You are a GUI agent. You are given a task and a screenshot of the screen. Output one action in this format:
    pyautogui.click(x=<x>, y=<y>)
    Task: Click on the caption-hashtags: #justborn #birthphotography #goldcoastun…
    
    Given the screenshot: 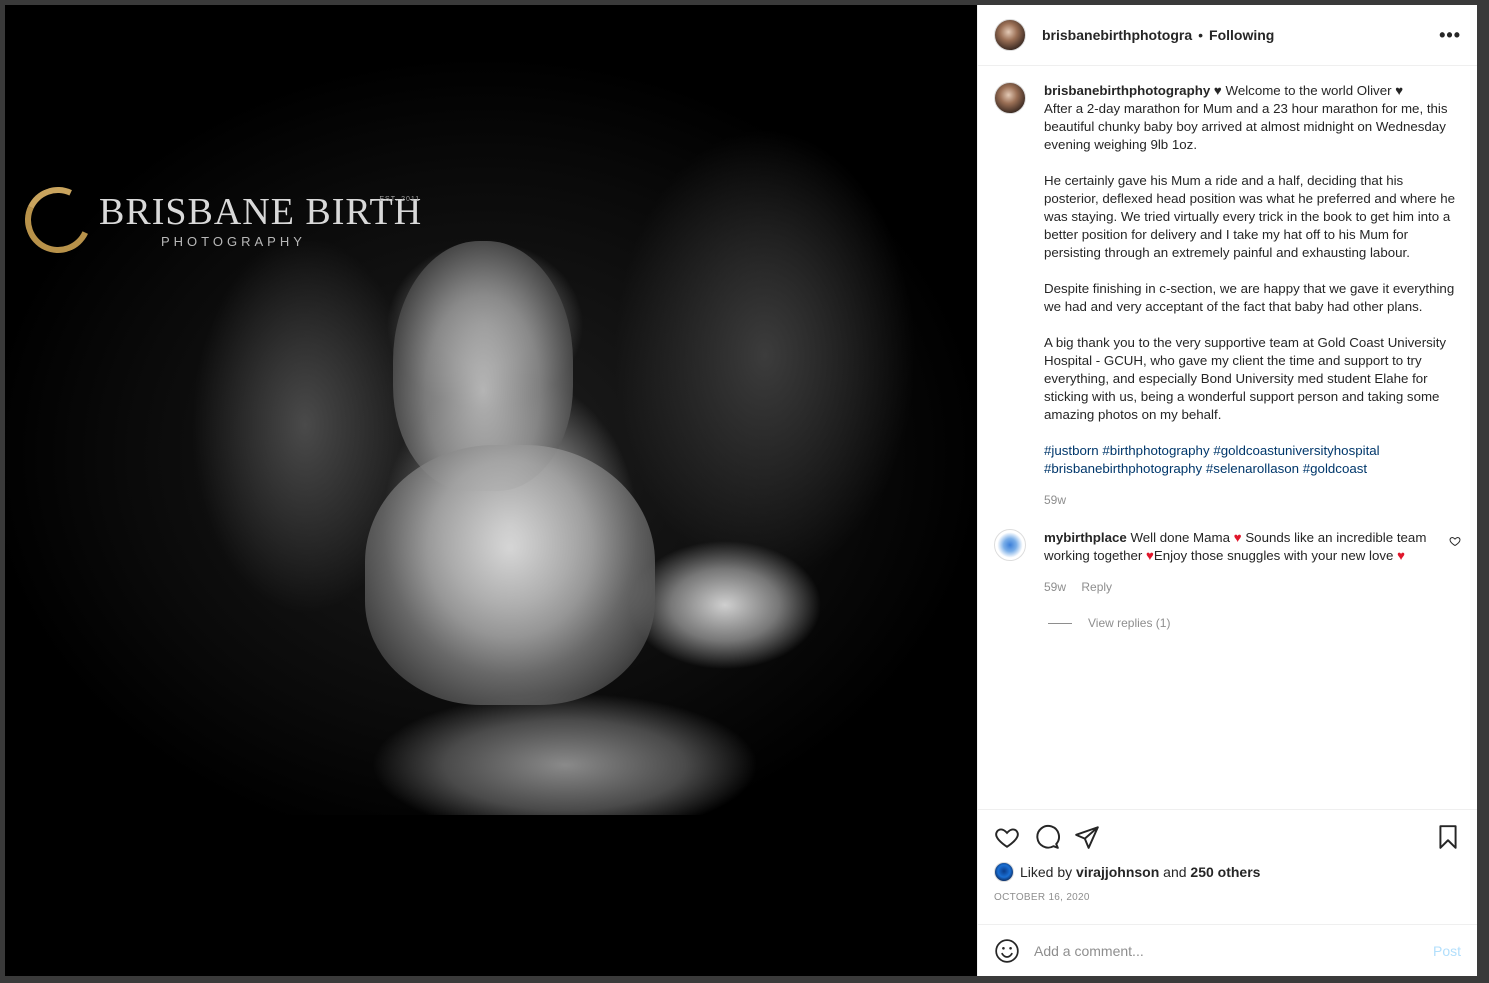 What is the action you would take?
    pyautogui.click(x=1252, y=460)
    